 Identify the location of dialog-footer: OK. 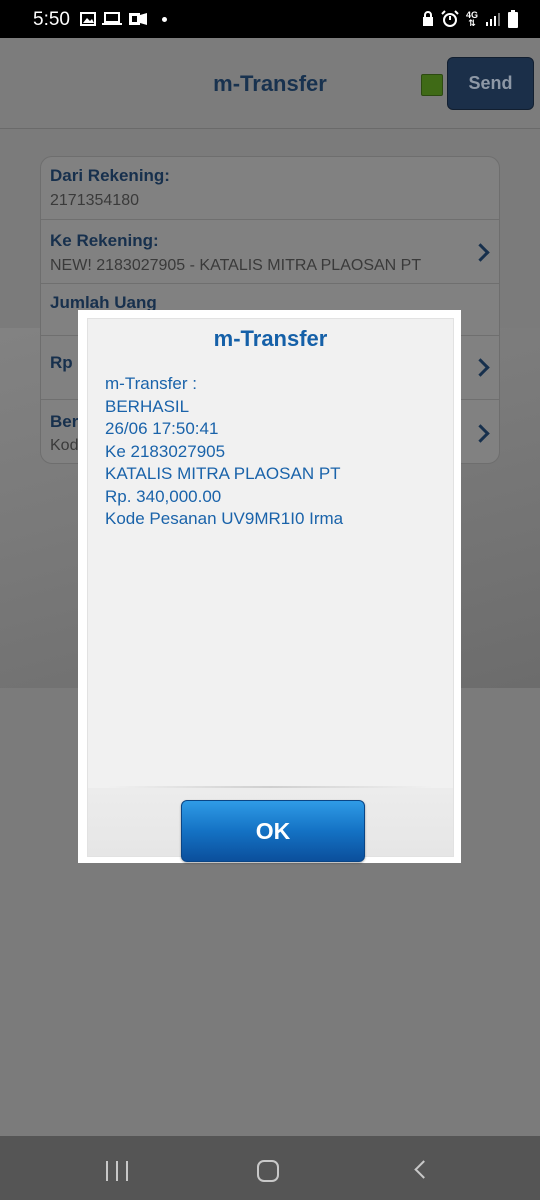
(270, 825).